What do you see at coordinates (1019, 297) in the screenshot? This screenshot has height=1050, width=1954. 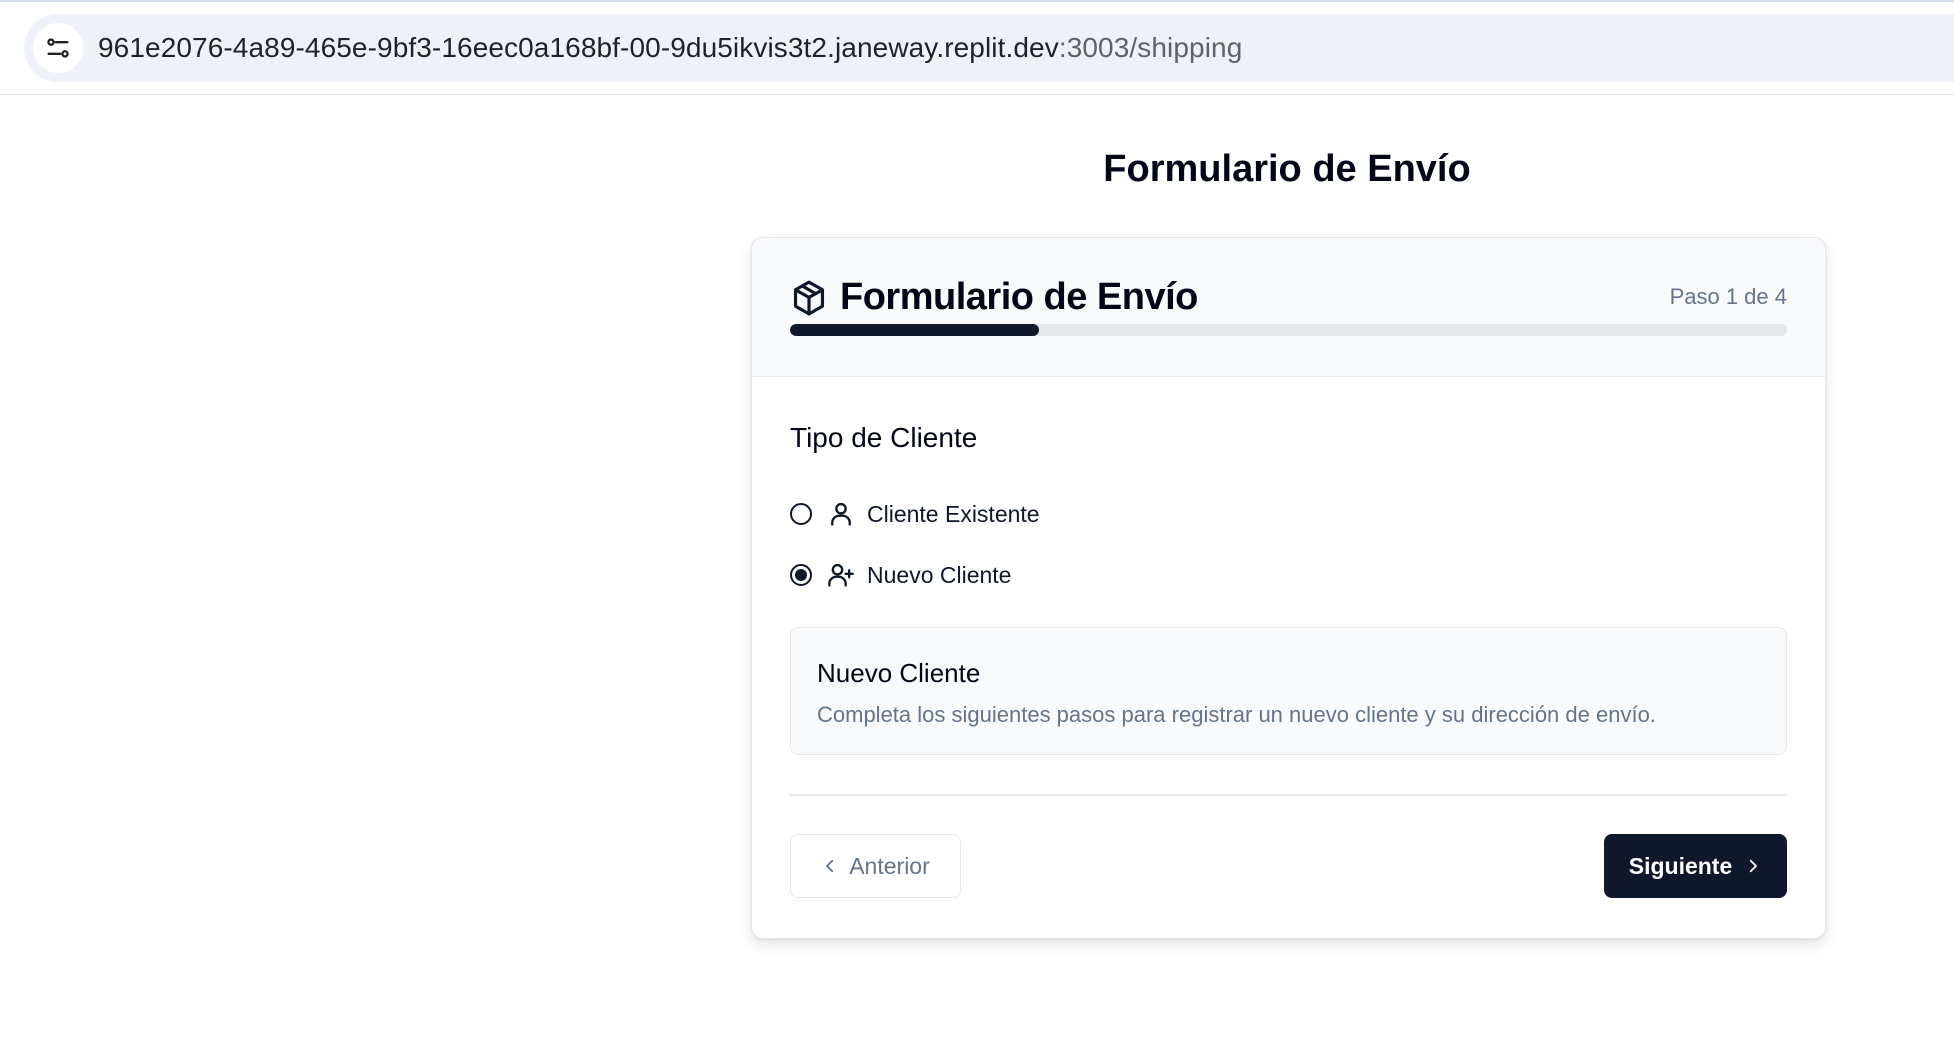 I see `card-title: Formulario de Envío` at bounding box center [1019, 297].